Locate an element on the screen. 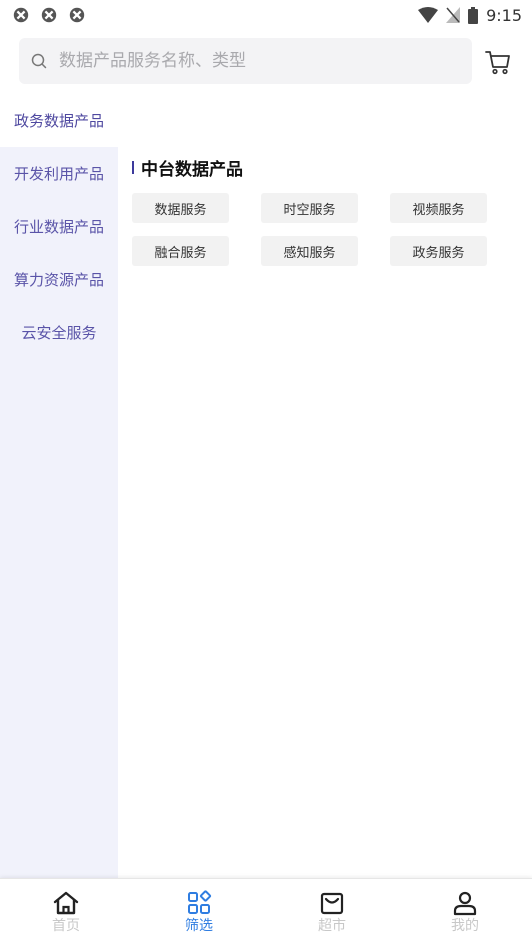 The image size is (532, 945). title-accent-bar is located at coordinates (133, 167).